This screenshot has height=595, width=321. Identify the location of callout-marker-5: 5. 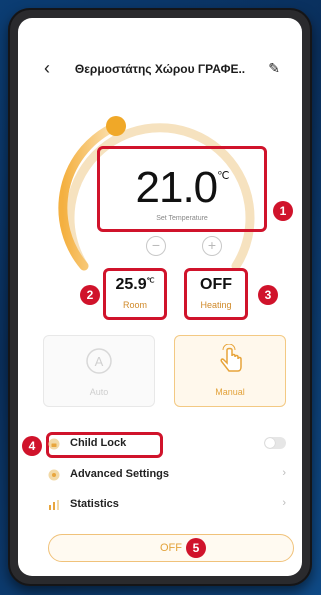
(196, 548).